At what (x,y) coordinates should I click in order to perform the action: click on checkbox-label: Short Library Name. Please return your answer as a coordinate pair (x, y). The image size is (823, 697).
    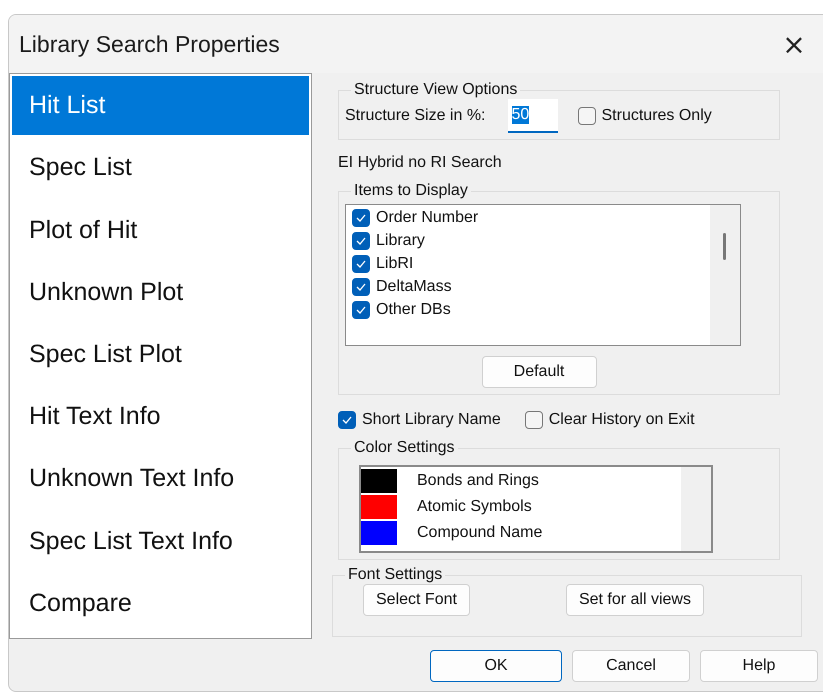
    Looking at the image, I should click on (431, 420).